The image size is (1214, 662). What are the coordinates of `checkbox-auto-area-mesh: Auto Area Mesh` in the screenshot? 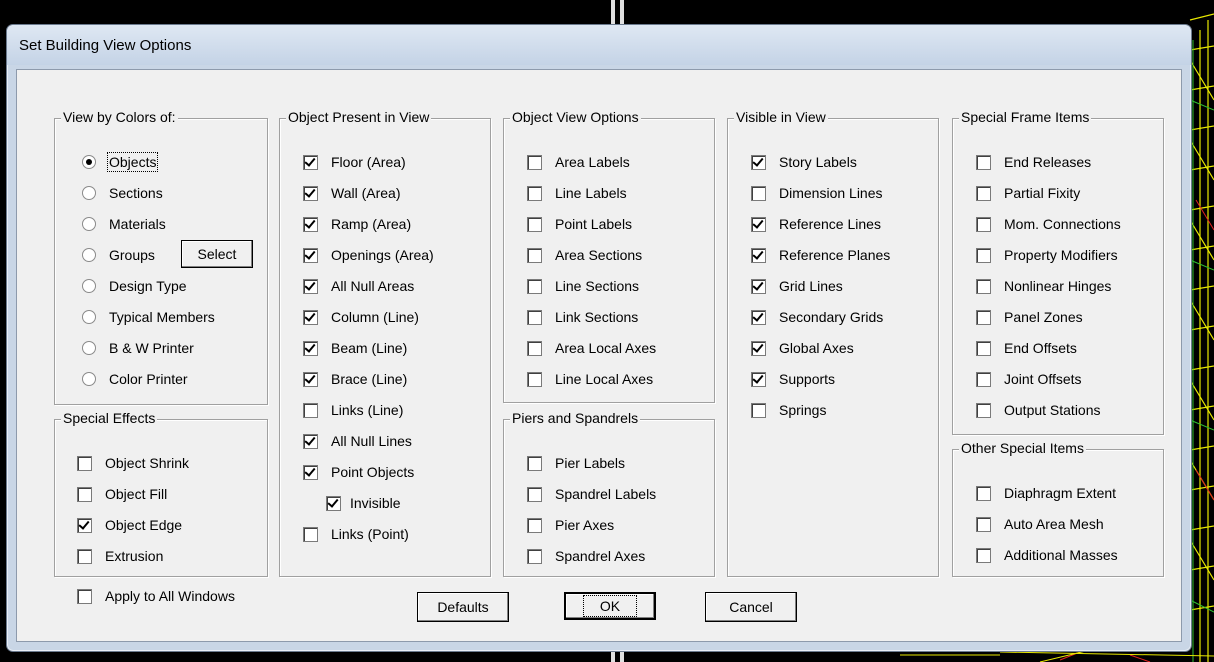 It's located at (1040, 524).